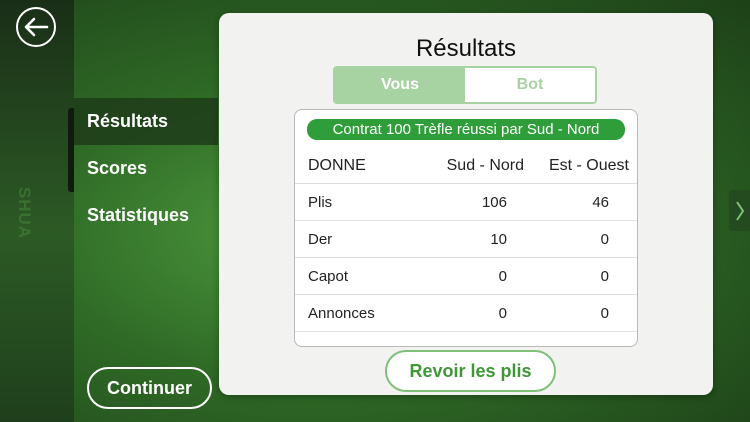 The height and width of the screenshot is (422, 750). What do you see at coordinates (149, 388) in the screenshot?
I see `continue-button: Continuer` at bounding box center [149, 388].